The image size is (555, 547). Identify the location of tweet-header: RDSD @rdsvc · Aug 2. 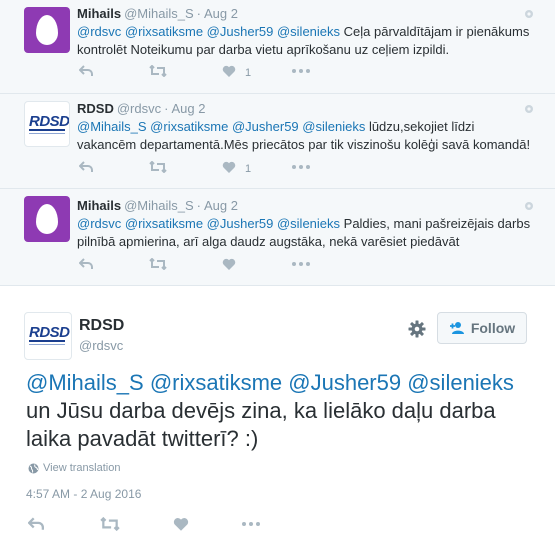
(141, 108).